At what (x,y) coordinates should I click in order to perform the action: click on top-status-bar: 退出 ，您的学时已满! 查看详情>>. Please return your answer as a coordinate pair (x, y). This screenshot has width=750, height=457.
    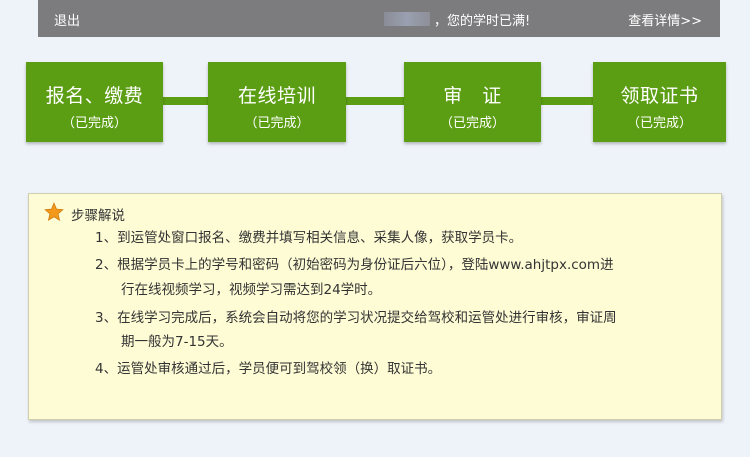
    Looking at the image, I should click on (379, 18).